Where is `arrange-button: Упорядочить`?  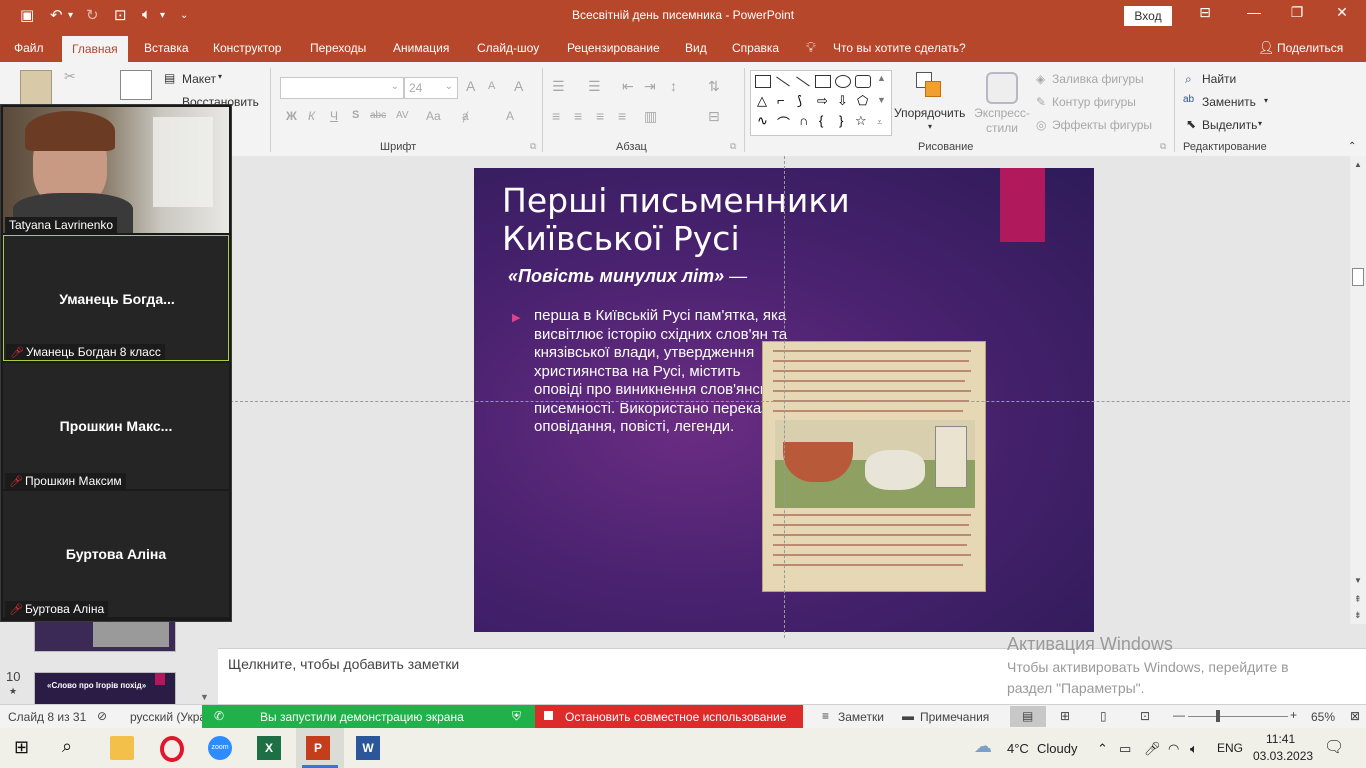
arrange-button: Упорядочить is located at coordinates (929, 113).